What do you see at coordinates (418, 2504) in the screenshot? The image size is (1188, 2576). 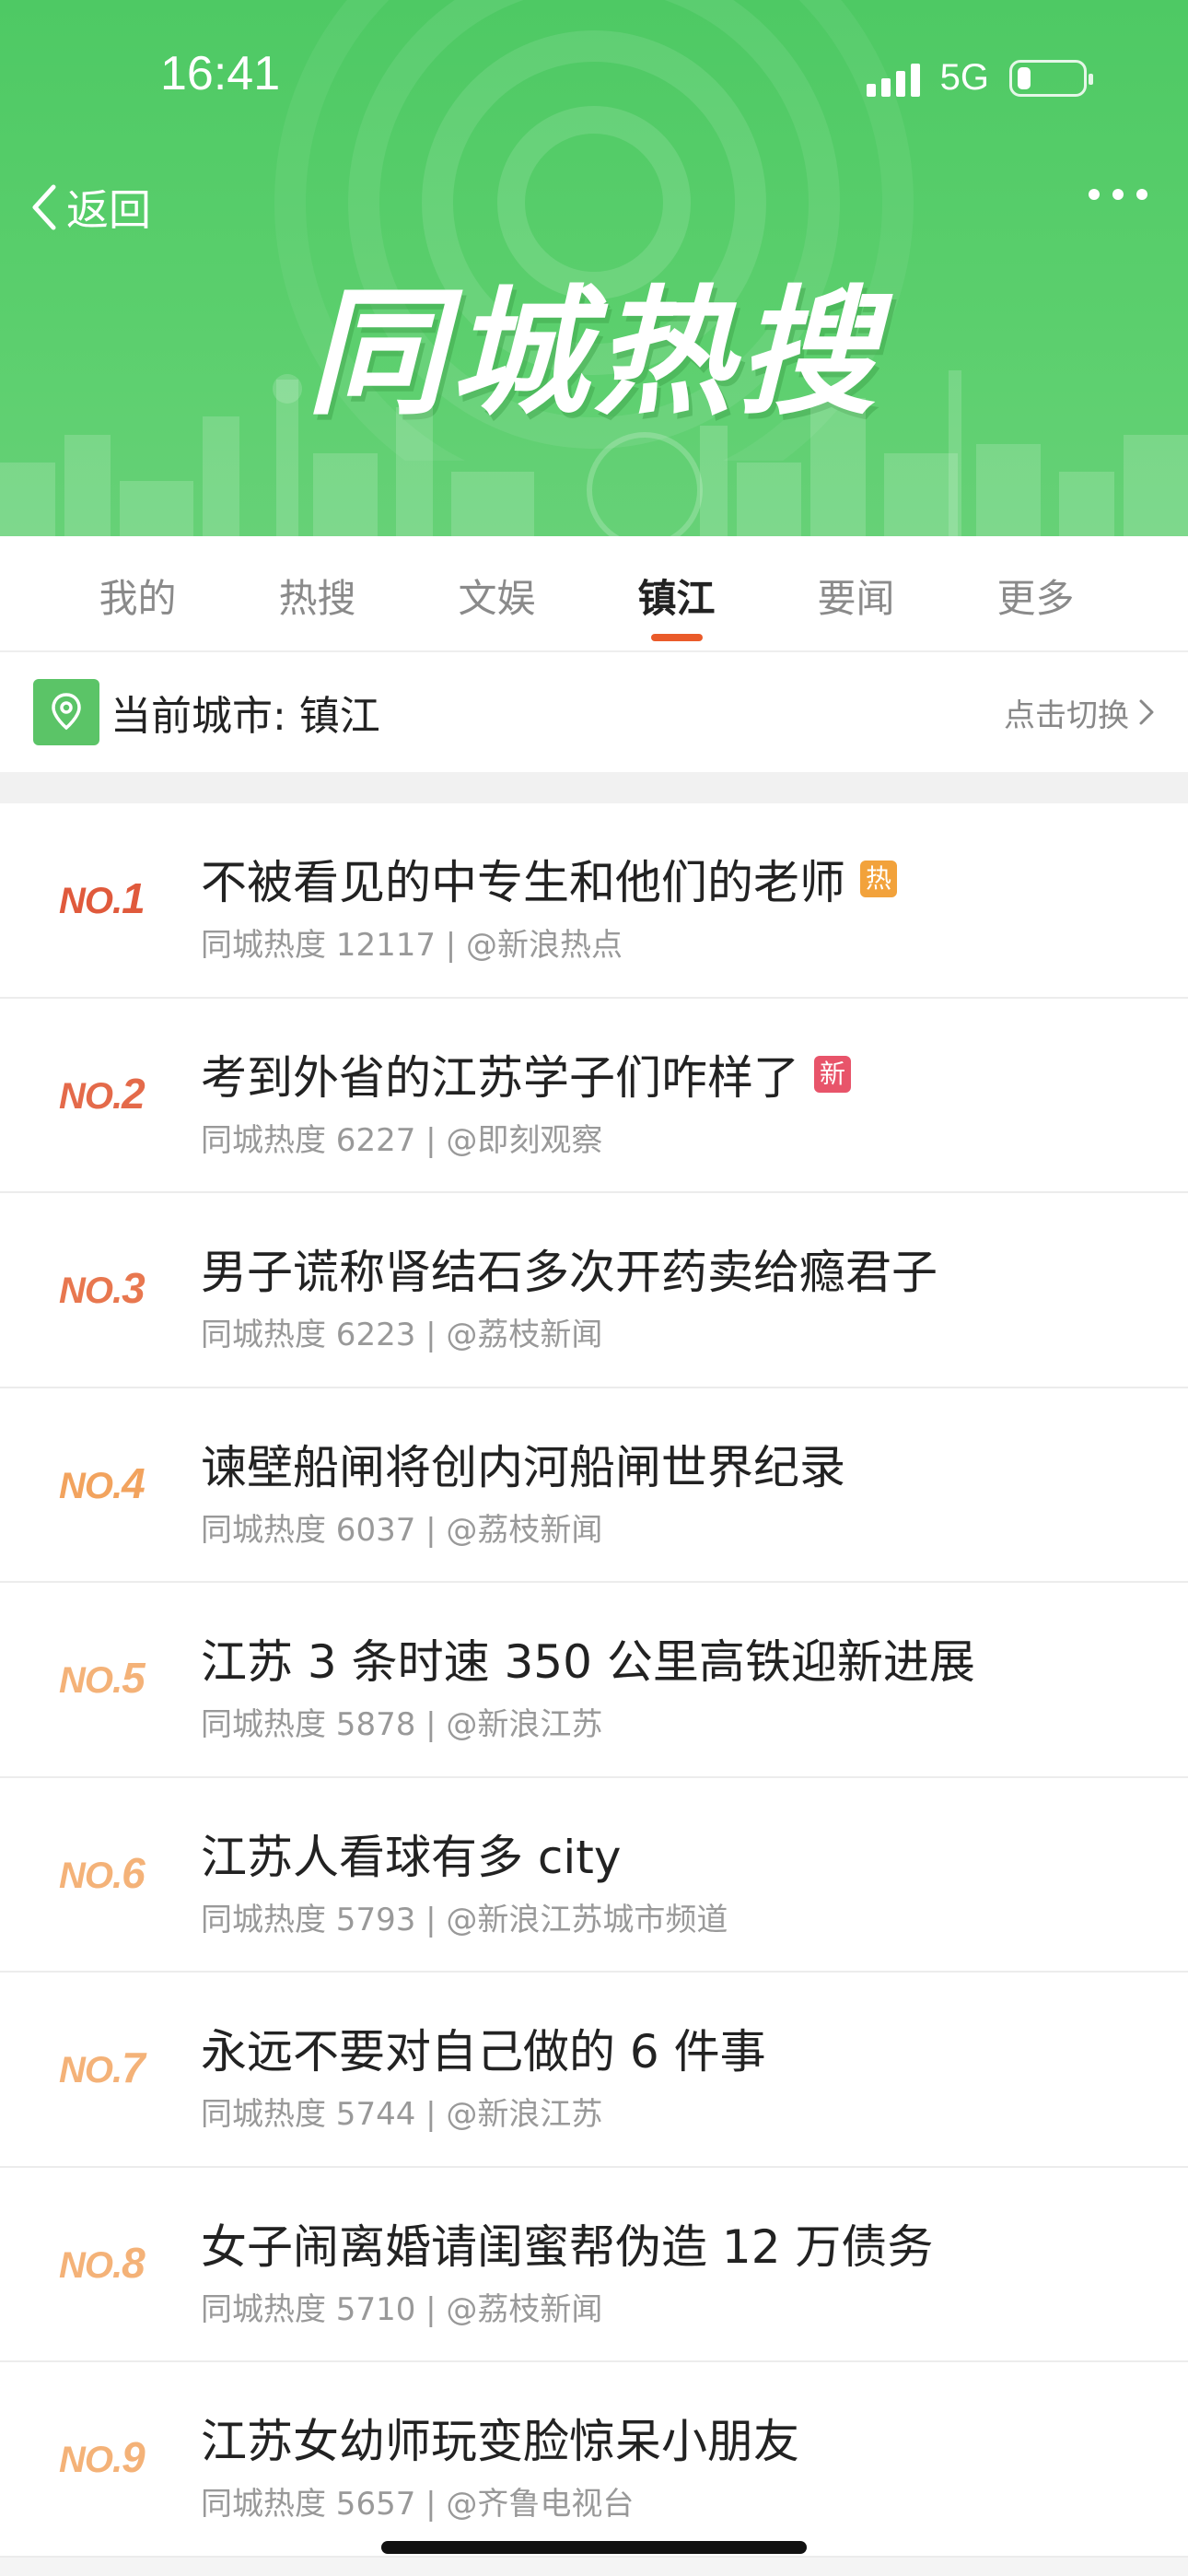 I see `item-meta: 同城热度 5657 | @齐鲁电视台` at bounding box center [418, 2504].